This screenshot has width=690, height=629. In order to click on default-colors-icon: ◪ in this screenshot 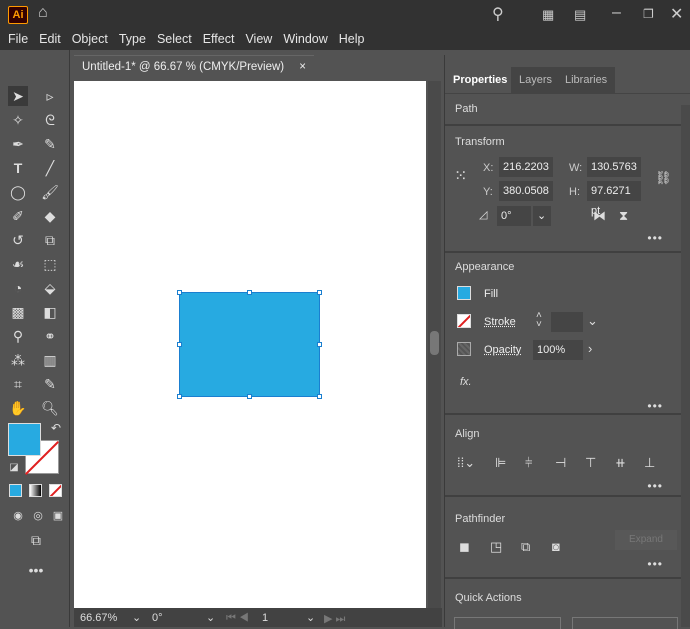, I will do `click(14, 468)`.